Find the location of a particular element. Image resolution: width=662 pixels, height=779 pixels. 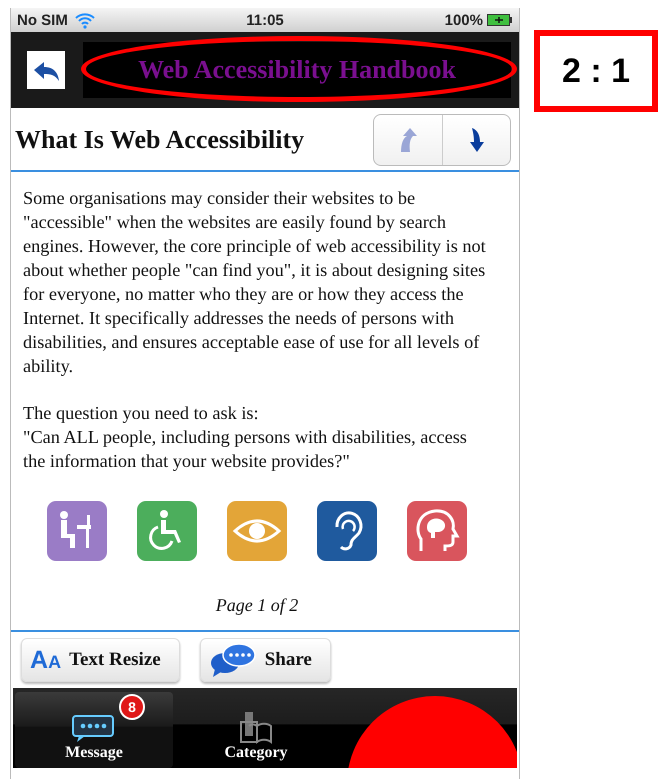

ear-icon is located at coordinates (347, 531).